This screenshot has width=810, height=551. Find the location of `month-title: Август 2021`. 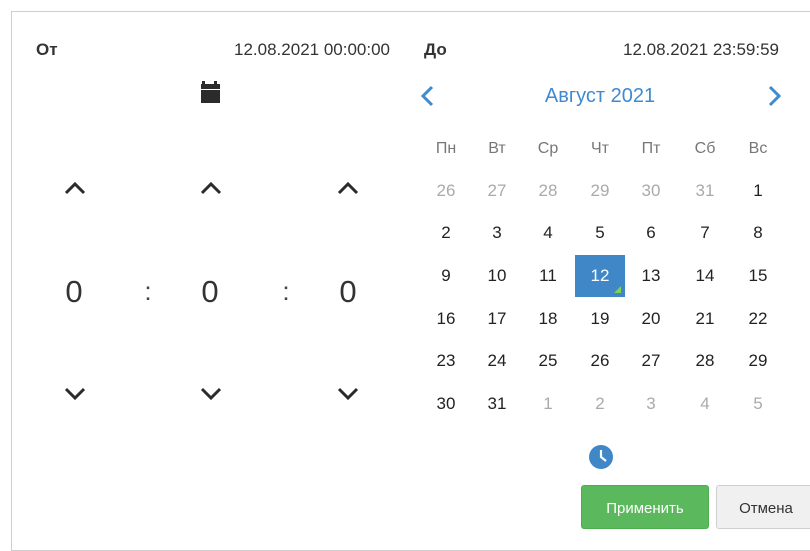

month-title: Август 2021 is located at coordinates (600, 96).